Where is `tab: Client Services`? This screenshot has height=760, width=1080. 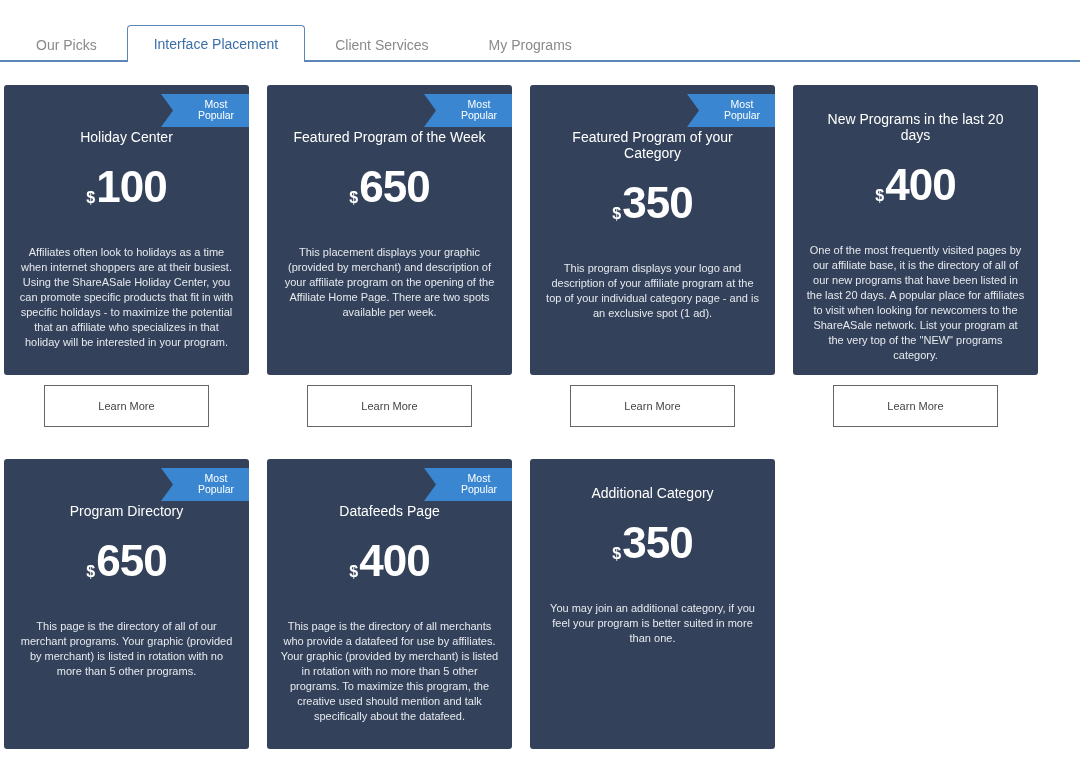 tab: Client Services is located at coordinates (382, 44).